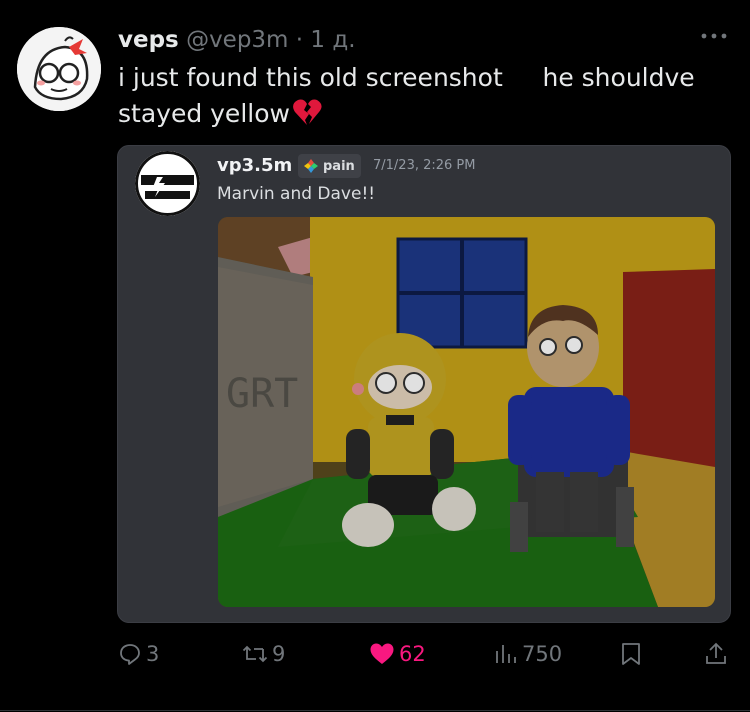 The image size is (750, 712). What do you see at coordinates (339, 166) in the screenshot?
I see `tag-label: pain` at bounding box center [339, 166].